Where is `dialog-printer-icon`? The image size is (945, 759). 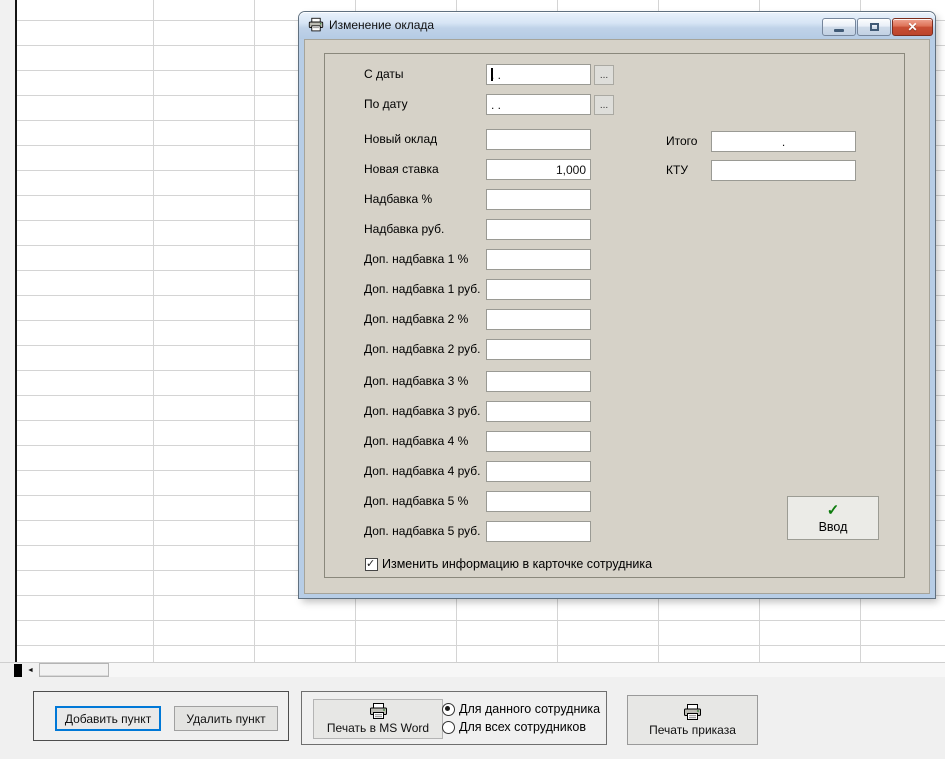 dialog-printer-icon is located at coordinates (316, 25).